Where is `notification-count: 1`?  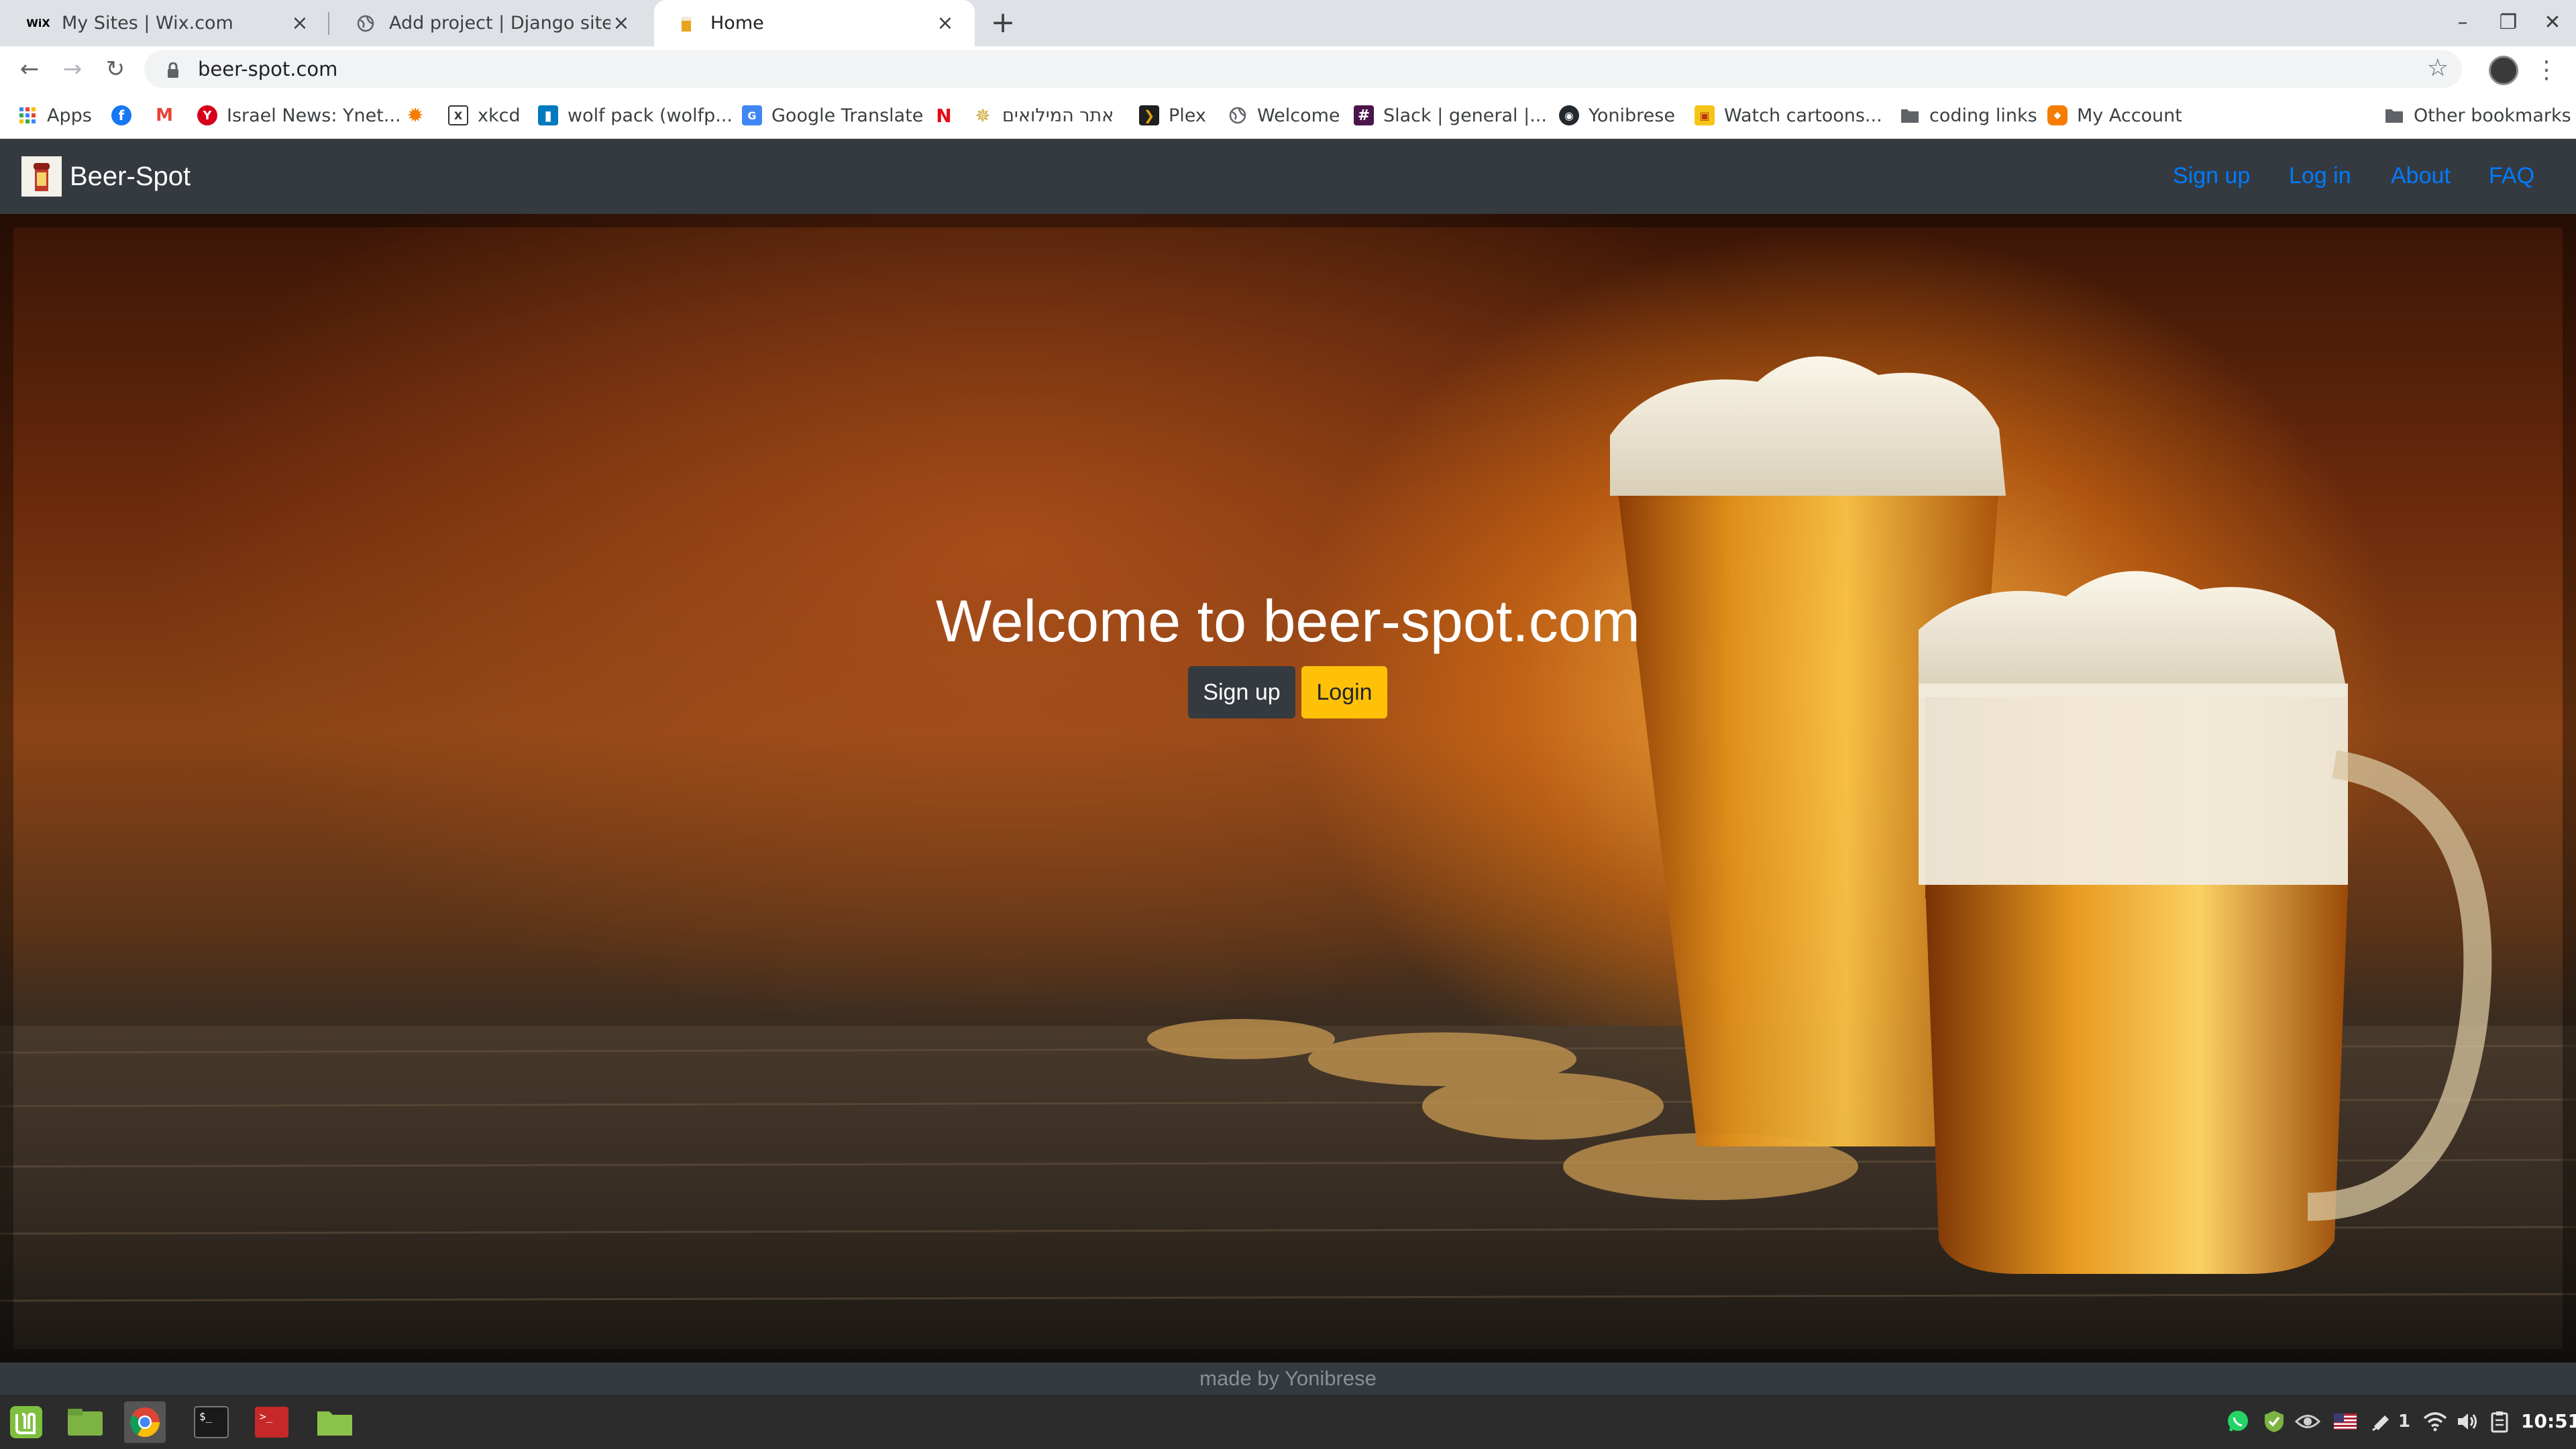 notification-count: 1 is located at coordinates (2404, 1421).